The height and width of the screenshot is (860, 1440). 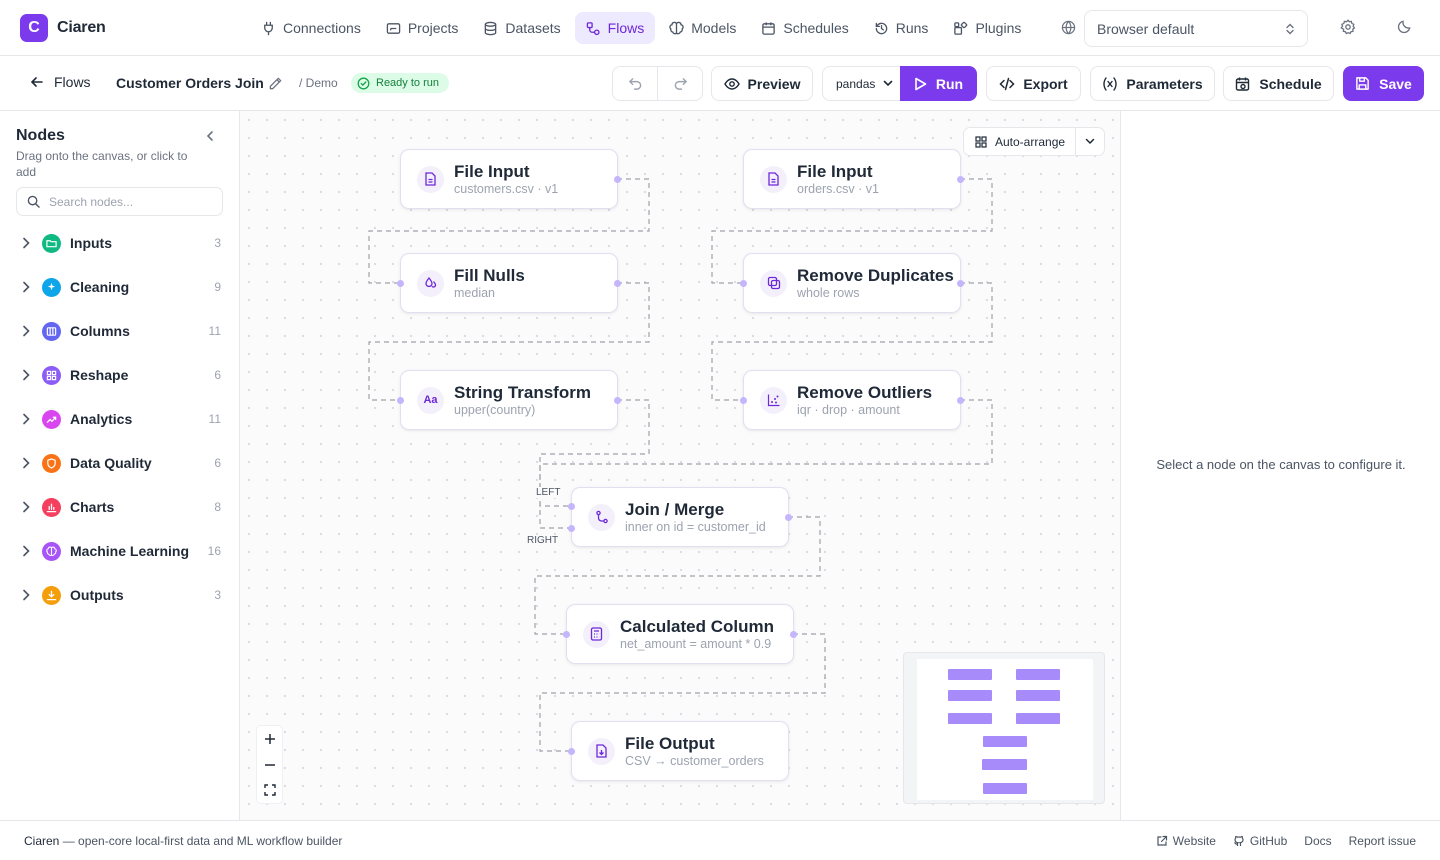 What do you see at coordinates (571, 528) in the screenshot?
I see `right-input-port` at bounding box center [571, 528].